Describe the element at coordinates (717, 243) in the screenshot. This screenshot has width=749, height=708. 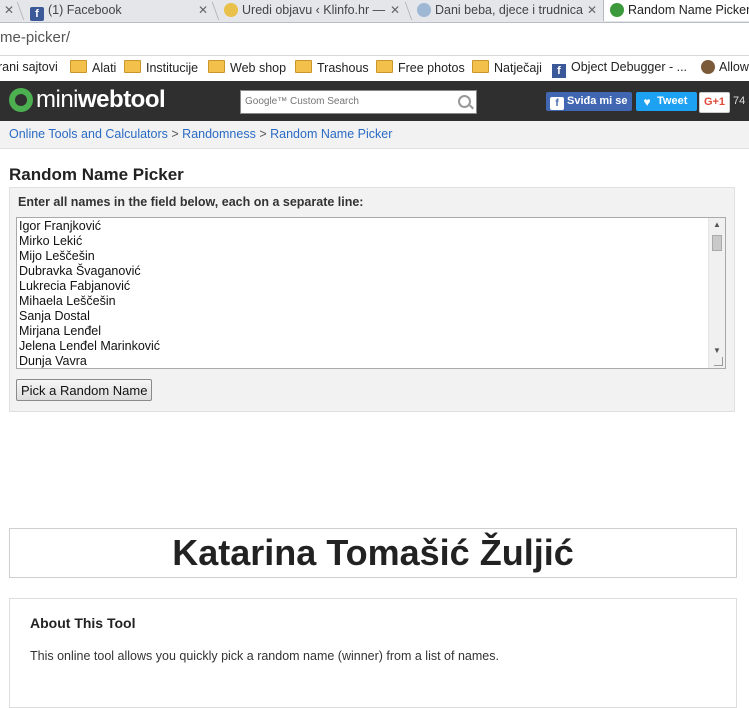
I see `scroll-thumb` at that location.